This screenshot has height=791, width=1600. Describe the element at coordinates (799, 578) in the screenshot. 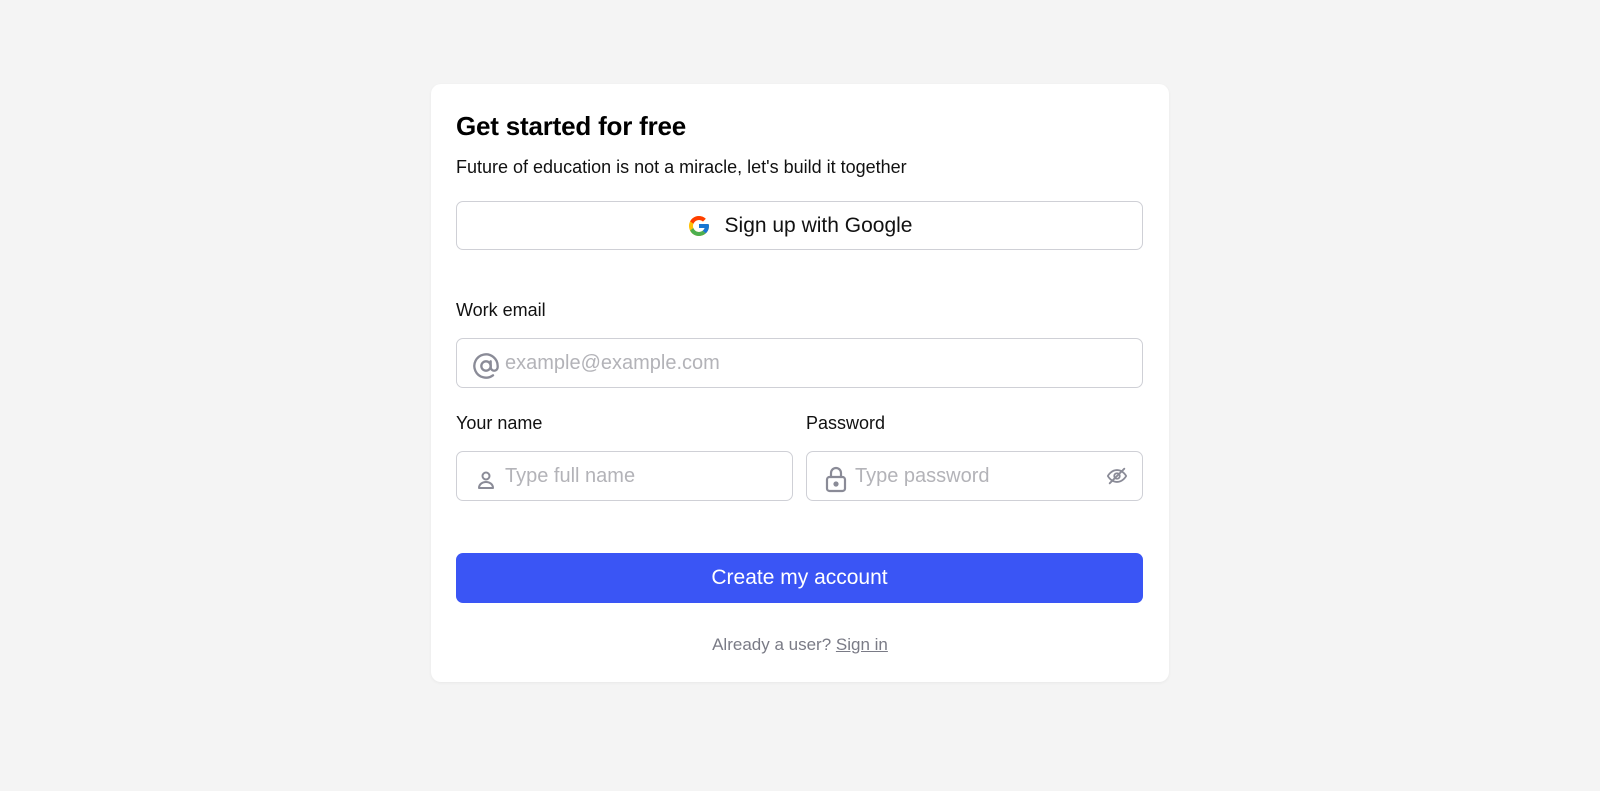

I see `create-account-button: Create my account` at that location.